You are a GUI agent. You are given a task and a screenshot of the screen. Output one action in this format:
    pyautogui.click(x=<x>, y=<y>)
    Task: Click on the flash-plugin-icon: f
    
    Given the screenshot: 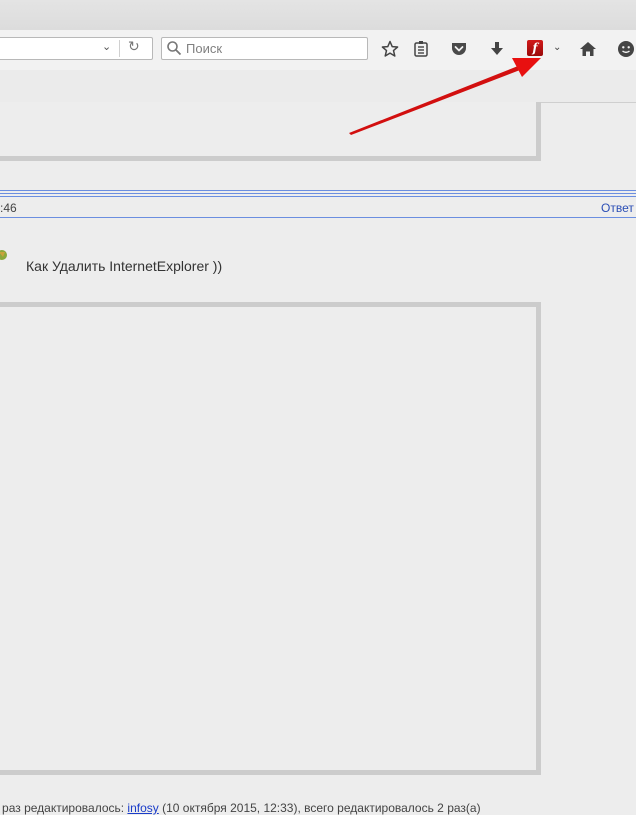 What is the action you would take?
    pyautogui.click(x=535, y=48)
    